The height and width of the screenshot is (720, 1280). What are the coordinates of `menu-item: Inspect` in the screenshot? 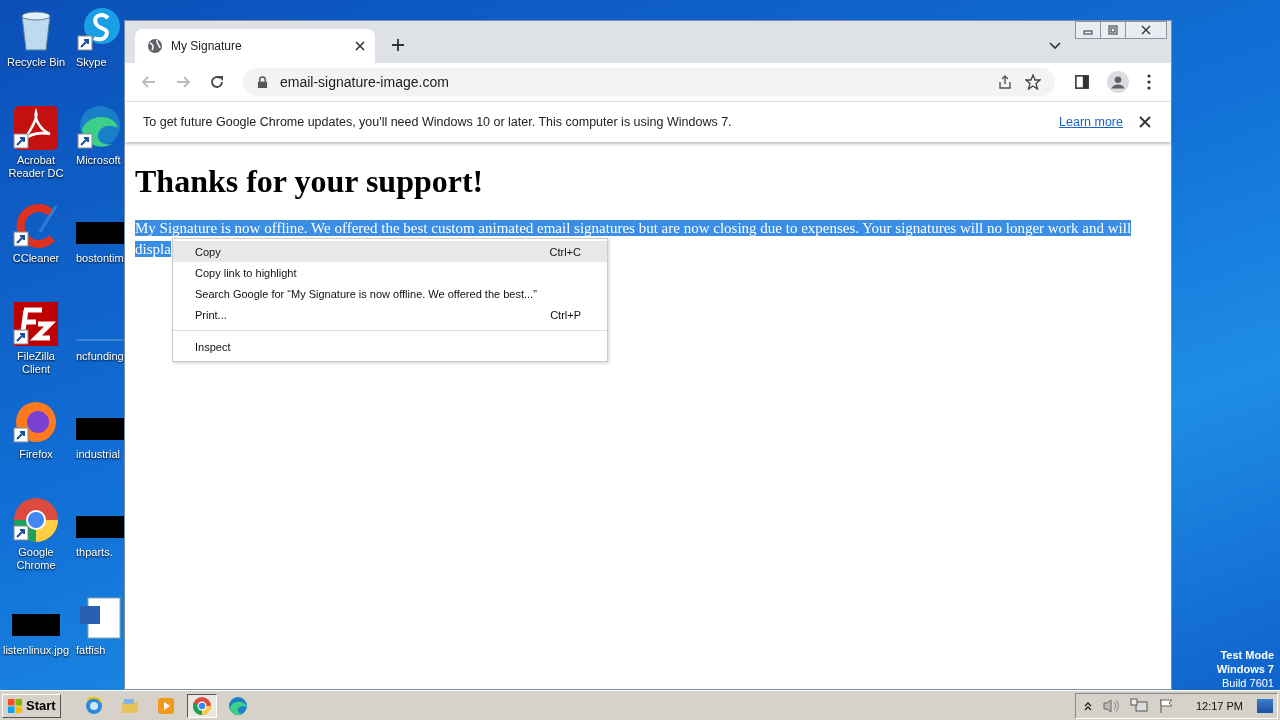 It's located at (390, 346).